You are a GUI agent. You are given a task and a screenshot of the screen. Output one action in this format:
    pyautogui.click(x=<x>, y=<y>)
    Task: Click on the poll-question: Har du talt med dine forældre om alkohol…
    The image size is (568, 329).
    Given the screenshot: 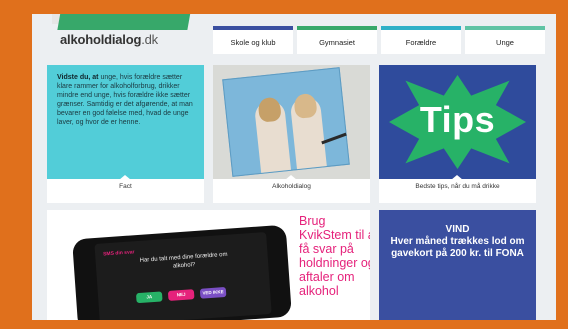 What is the action you would take?
    pyautogui.click(x=183, y=260)
    